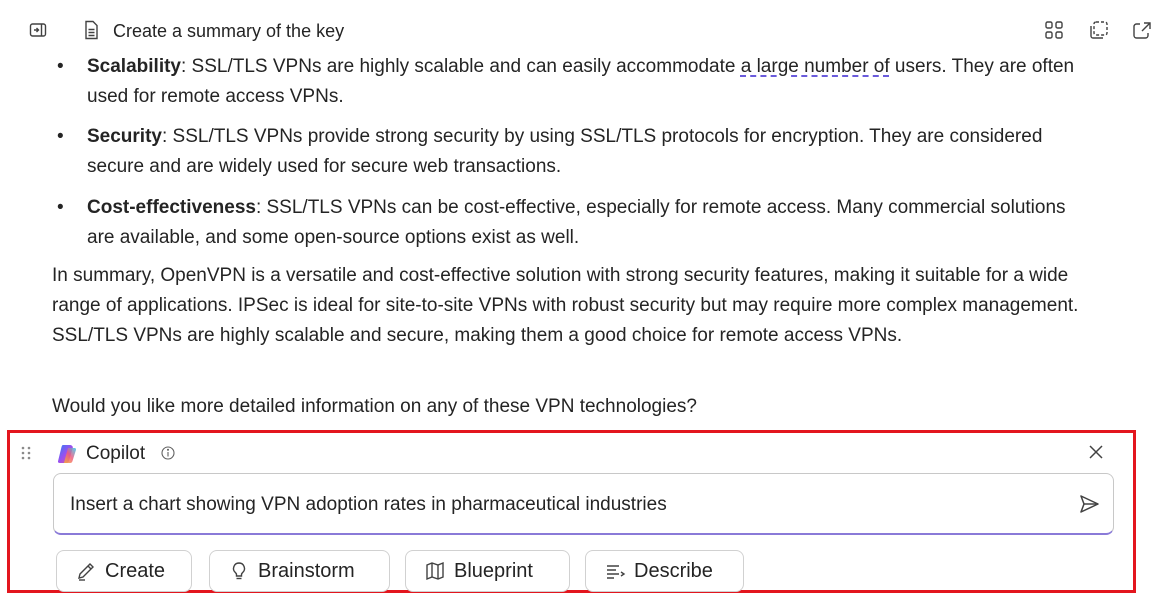 The image size is (1168, 596). I want to click on describe-button: Describe, so click(664, 571).